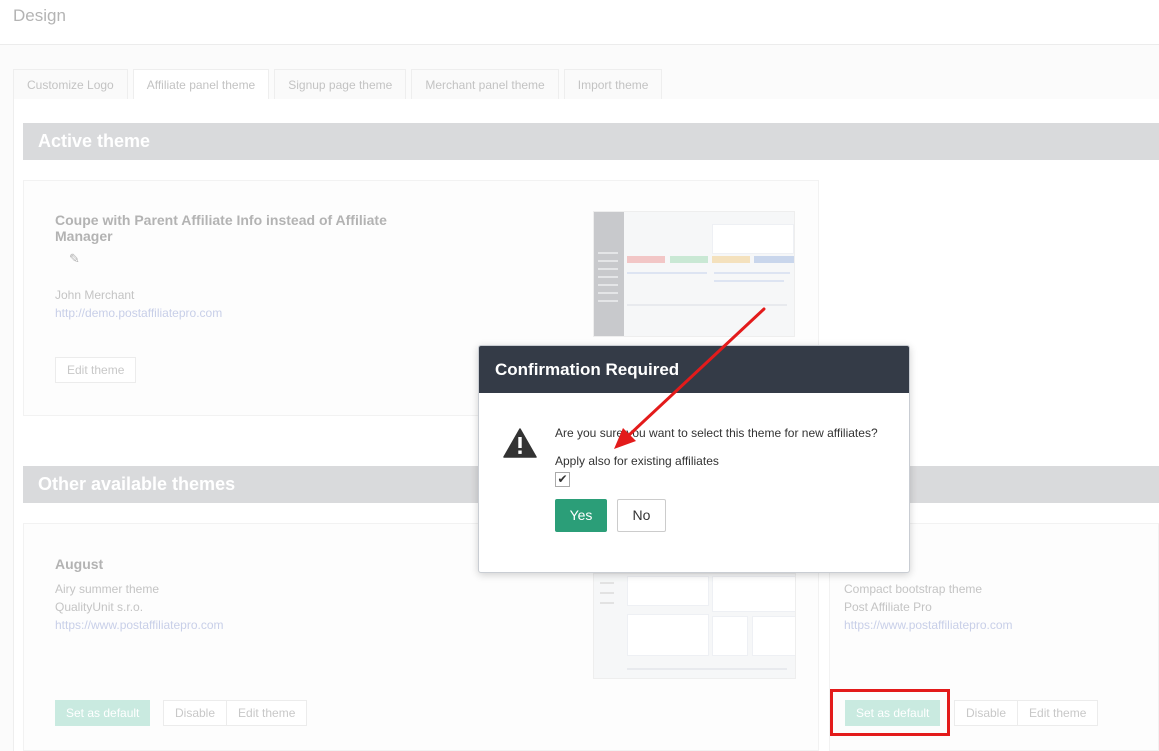  Describe the element at coordinates (579, 22) in the screenshot. I see `page-header: Design` at that location.